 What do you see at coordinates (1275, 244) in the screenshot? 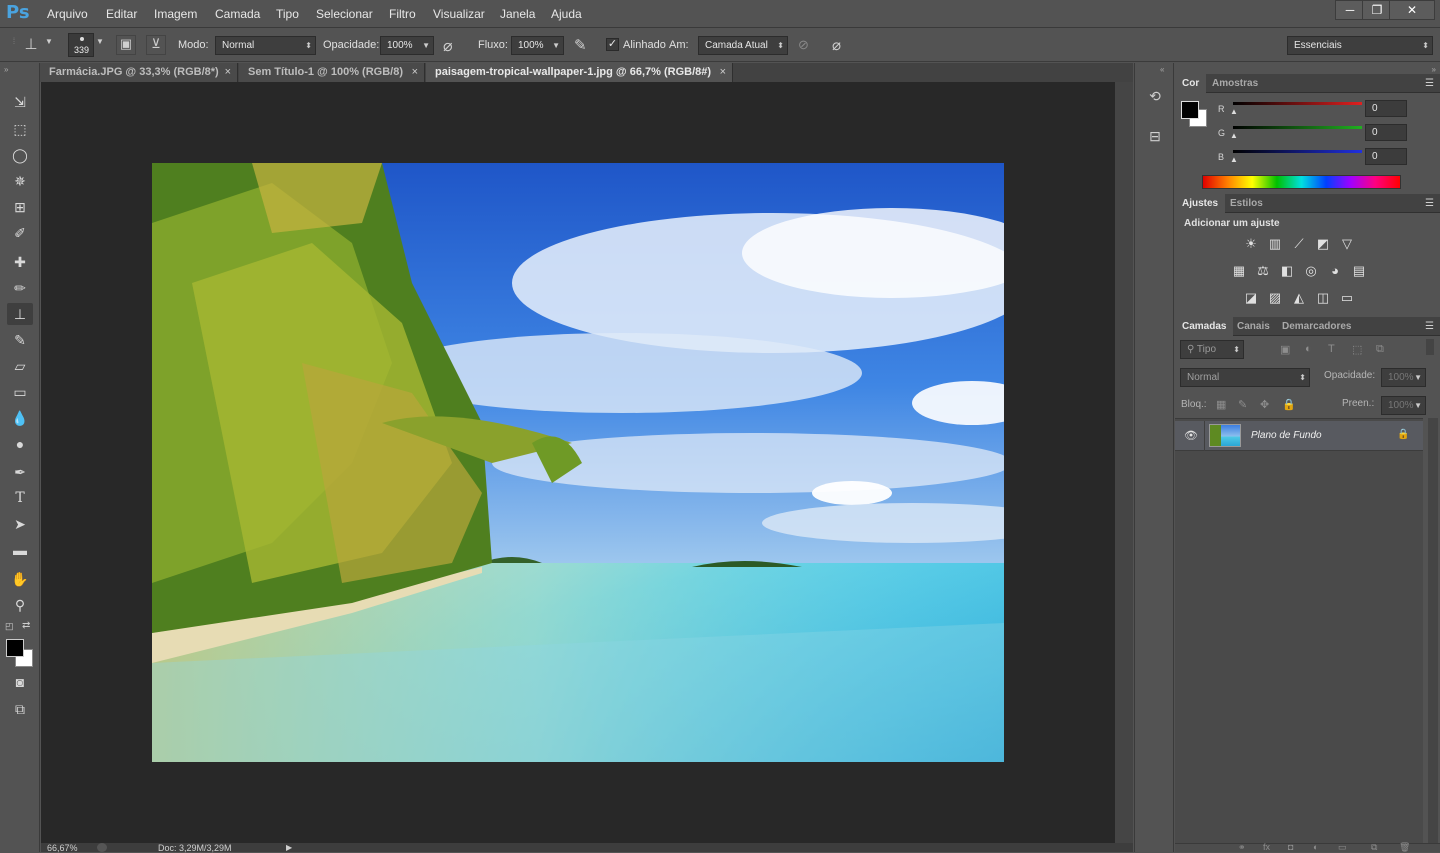
I see `levels-icon: ▥` at bounding box center [1275, 244].